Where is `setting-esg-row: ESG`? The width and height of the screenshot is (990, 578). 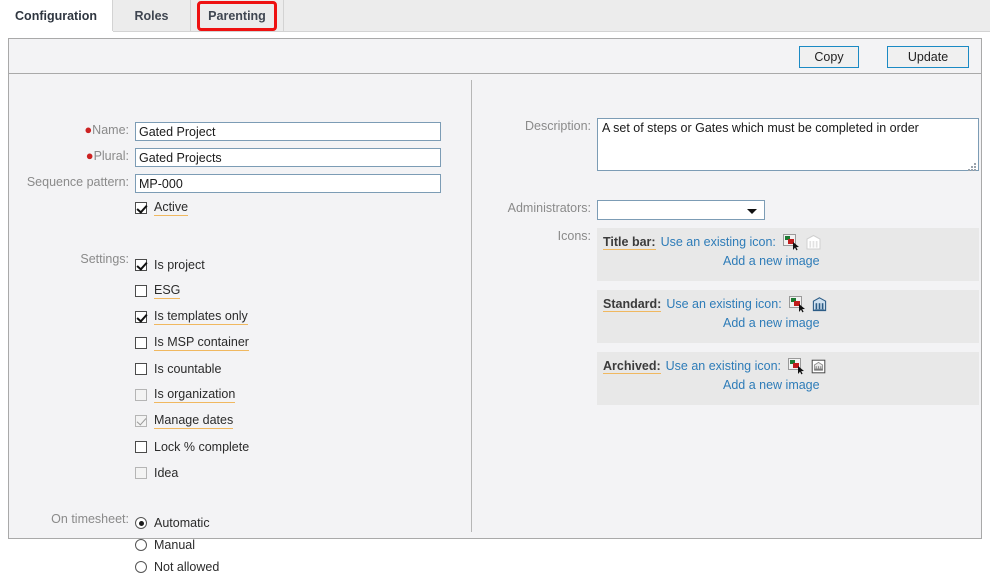
setting-esg-row: ESG is located at coordinates (192, 291).